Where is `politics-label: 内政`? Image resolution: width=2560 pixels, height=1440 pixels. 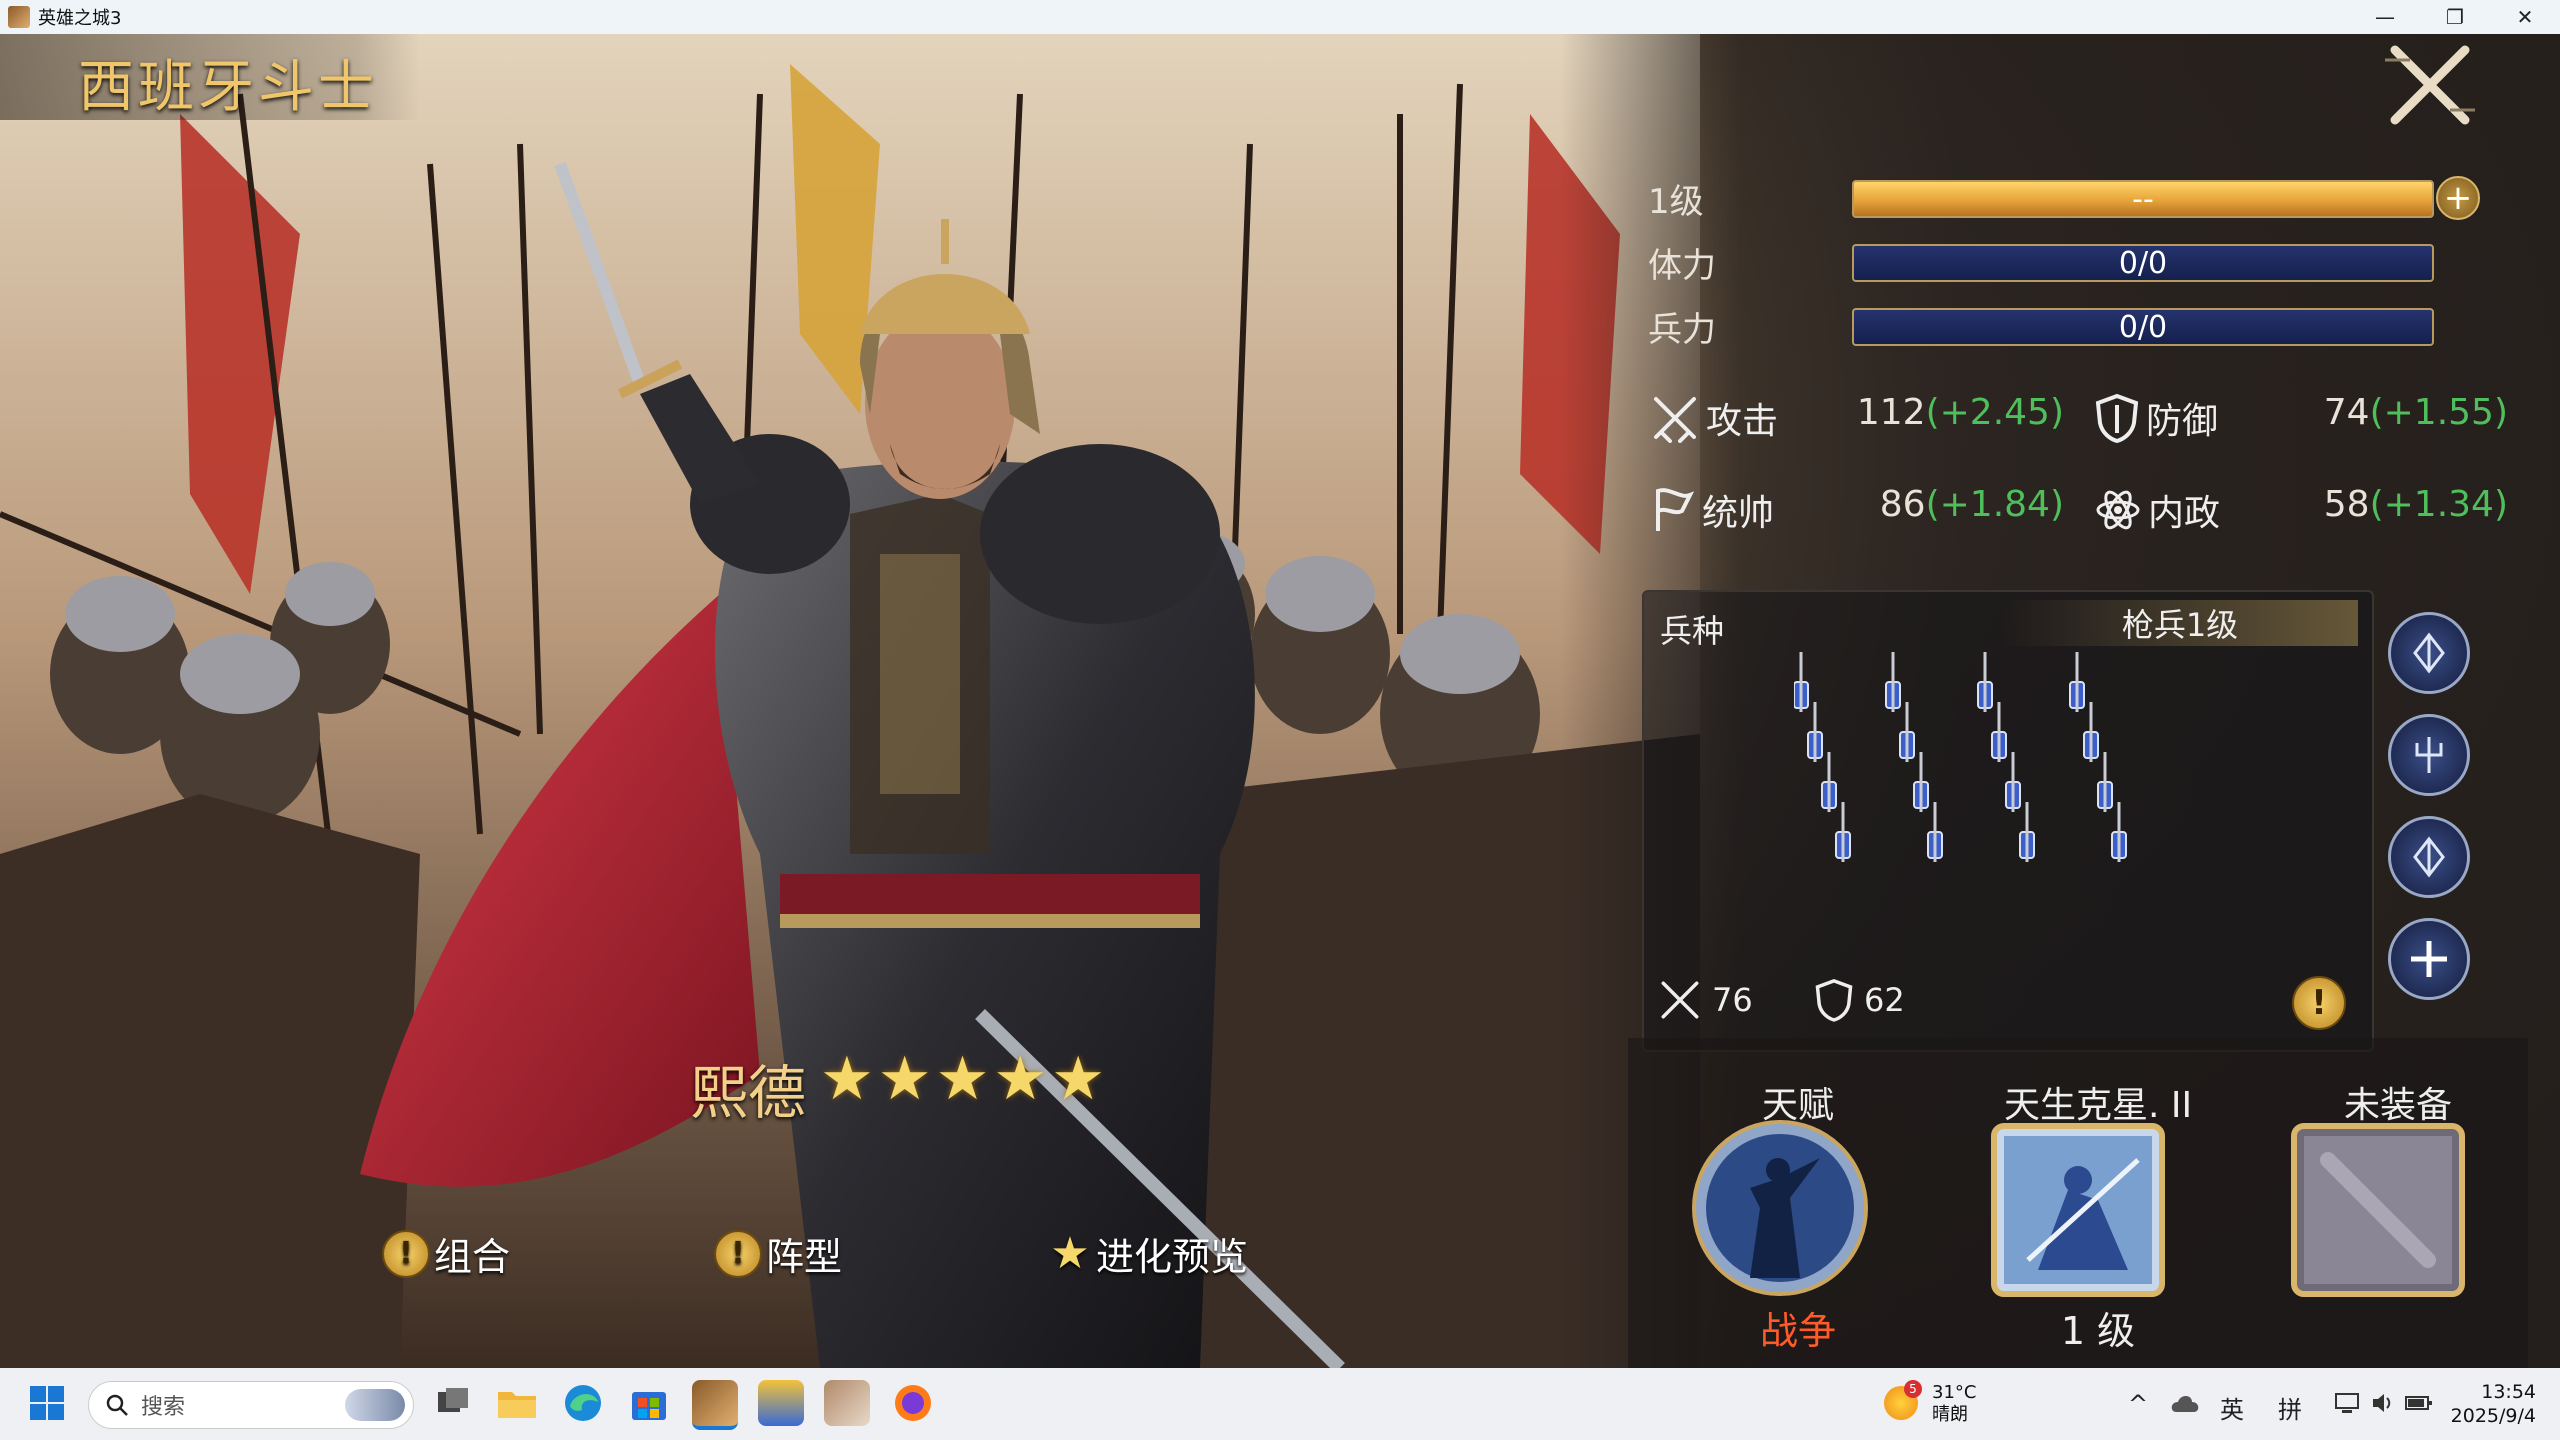 politics-label: 内政 is located at coordinates (2184, 513).